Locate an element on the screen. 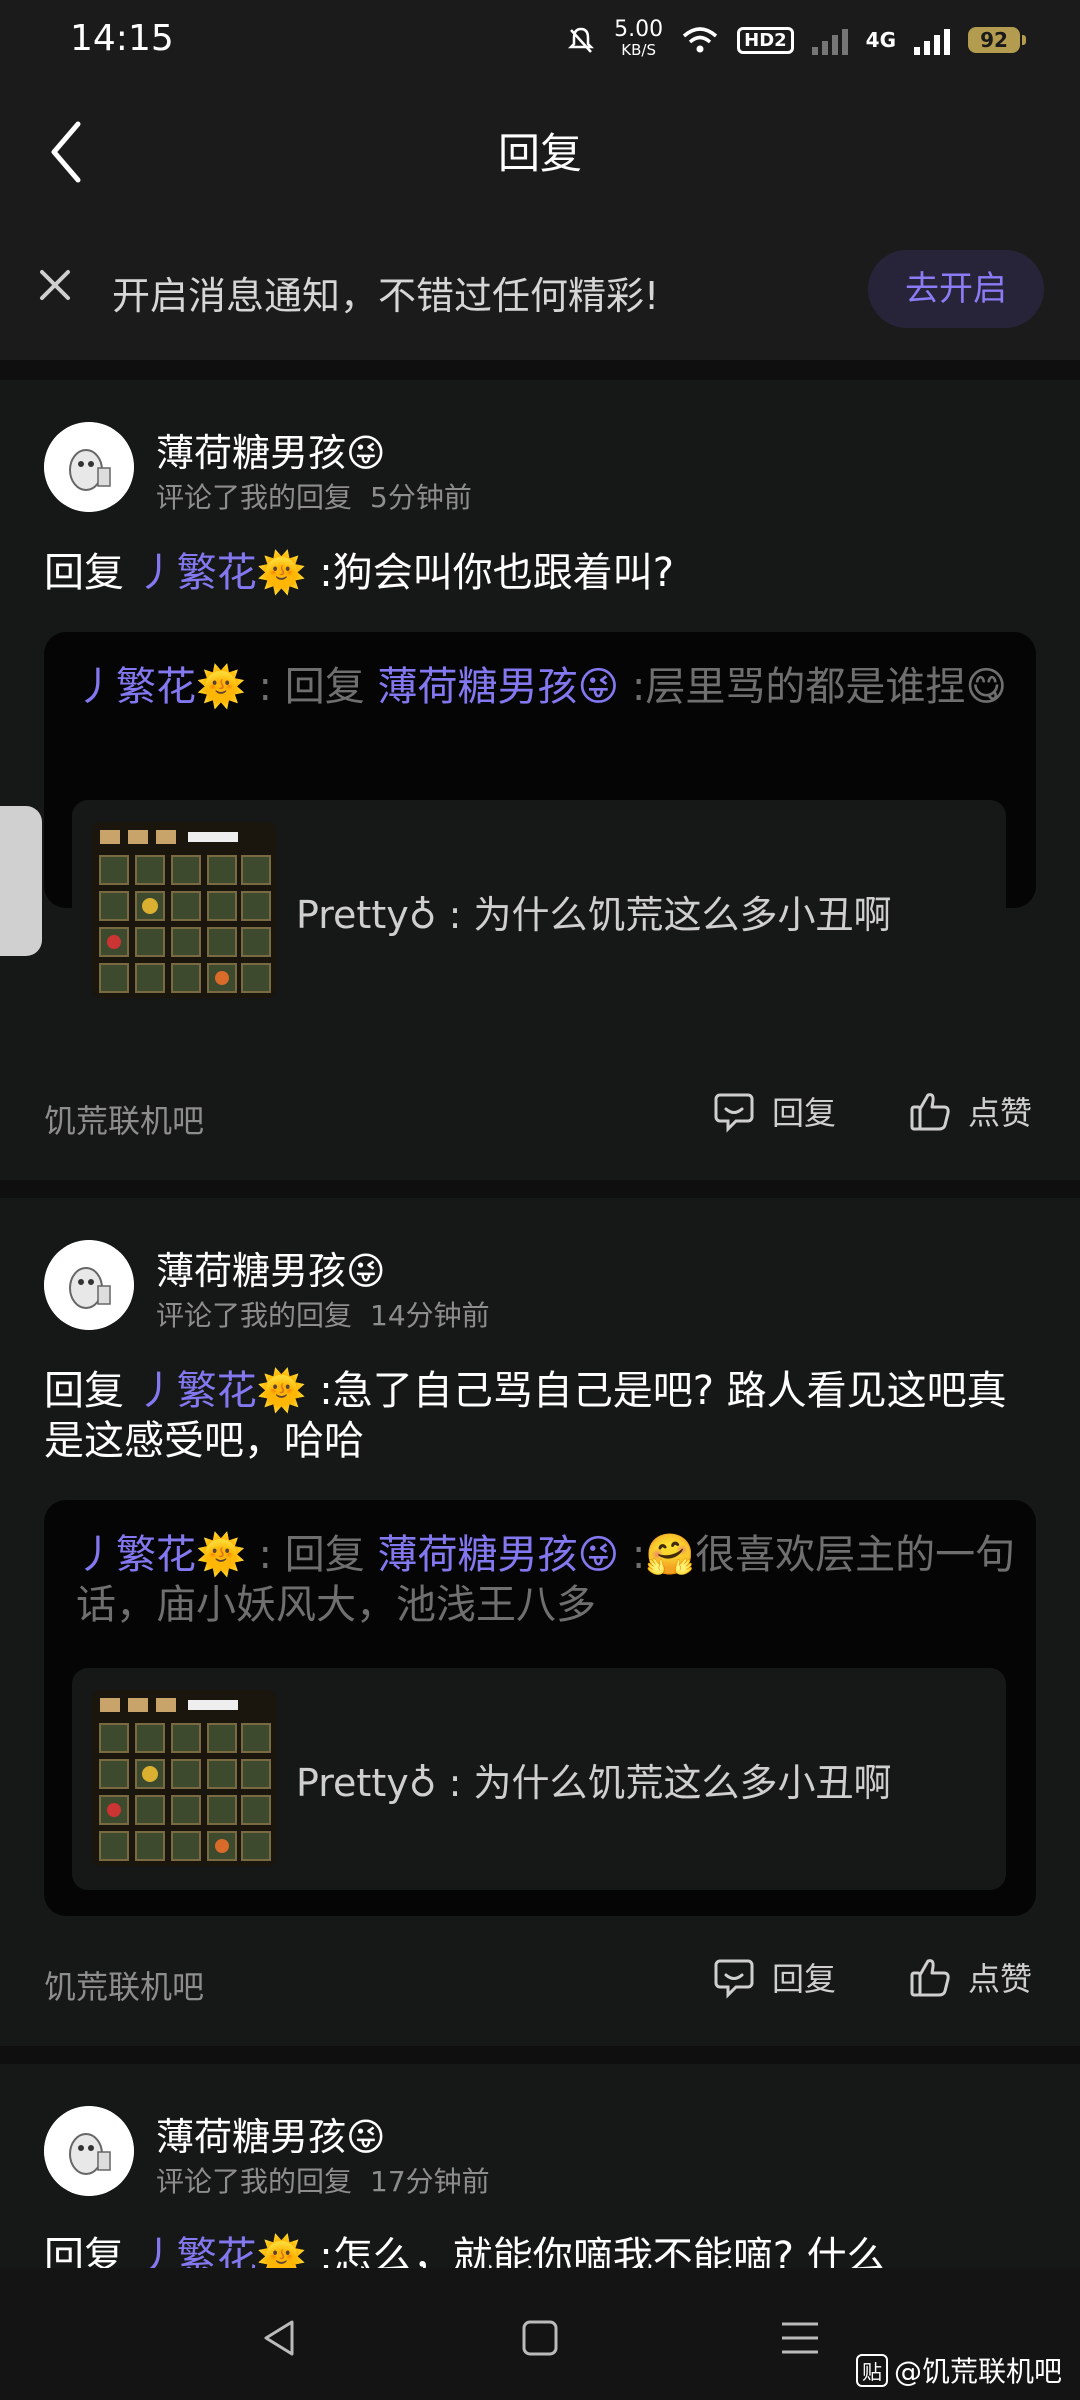  side-drawer-handle is located at coordinates (21, 881).